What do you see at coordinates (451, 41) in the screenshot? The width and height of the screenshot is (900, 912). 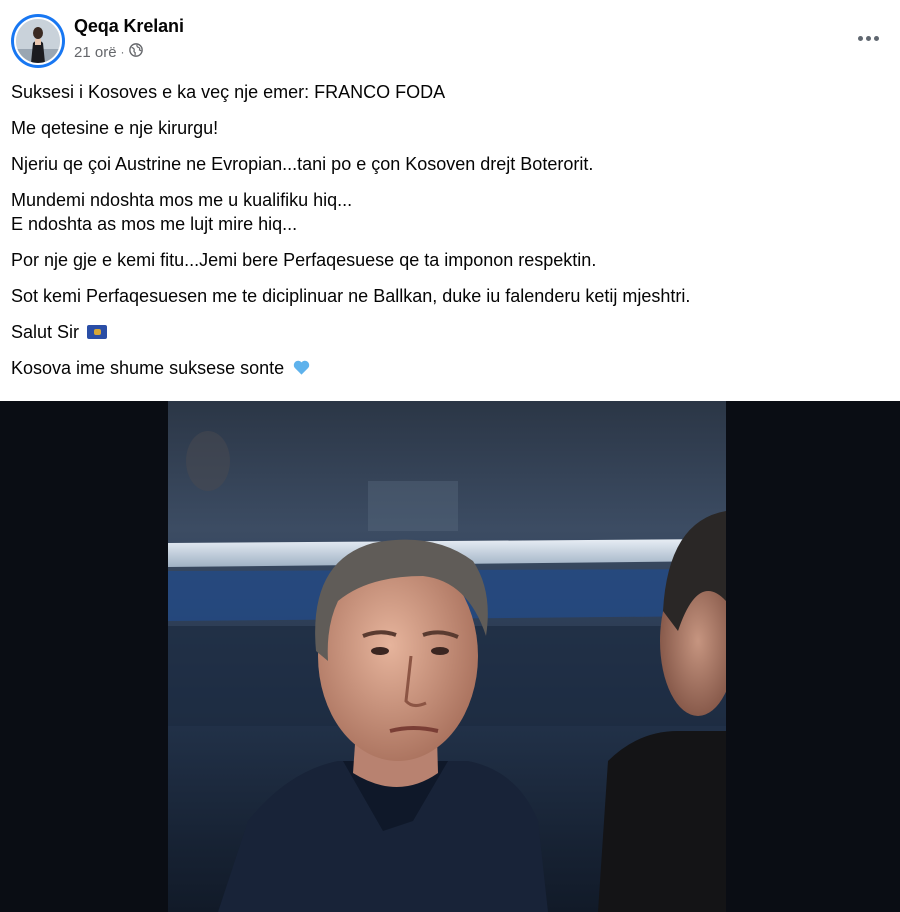 I see `post-header: Qeqa Krelani 21 orë ·` at bounding box center [451, 41].